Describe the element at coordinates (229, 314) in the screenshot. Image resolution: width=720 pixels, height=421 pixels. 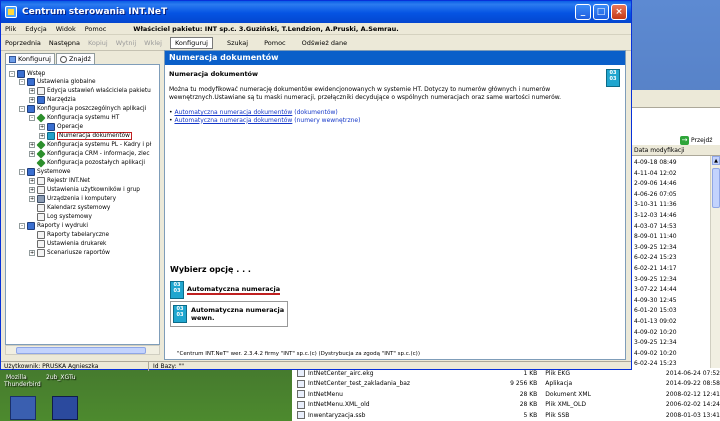
I see `option-auto-numbering-internal: 03 03 Automatyczna numeracja wewn.` at that location.